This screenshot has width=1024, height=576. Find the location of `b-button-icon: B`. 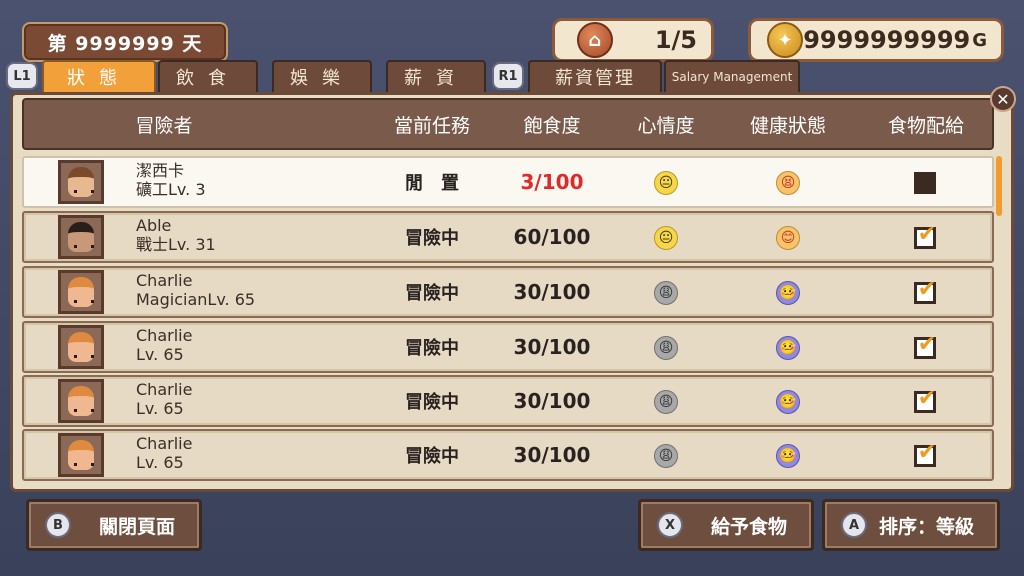

b-button-icon: B is located at coordinates (58, 525).